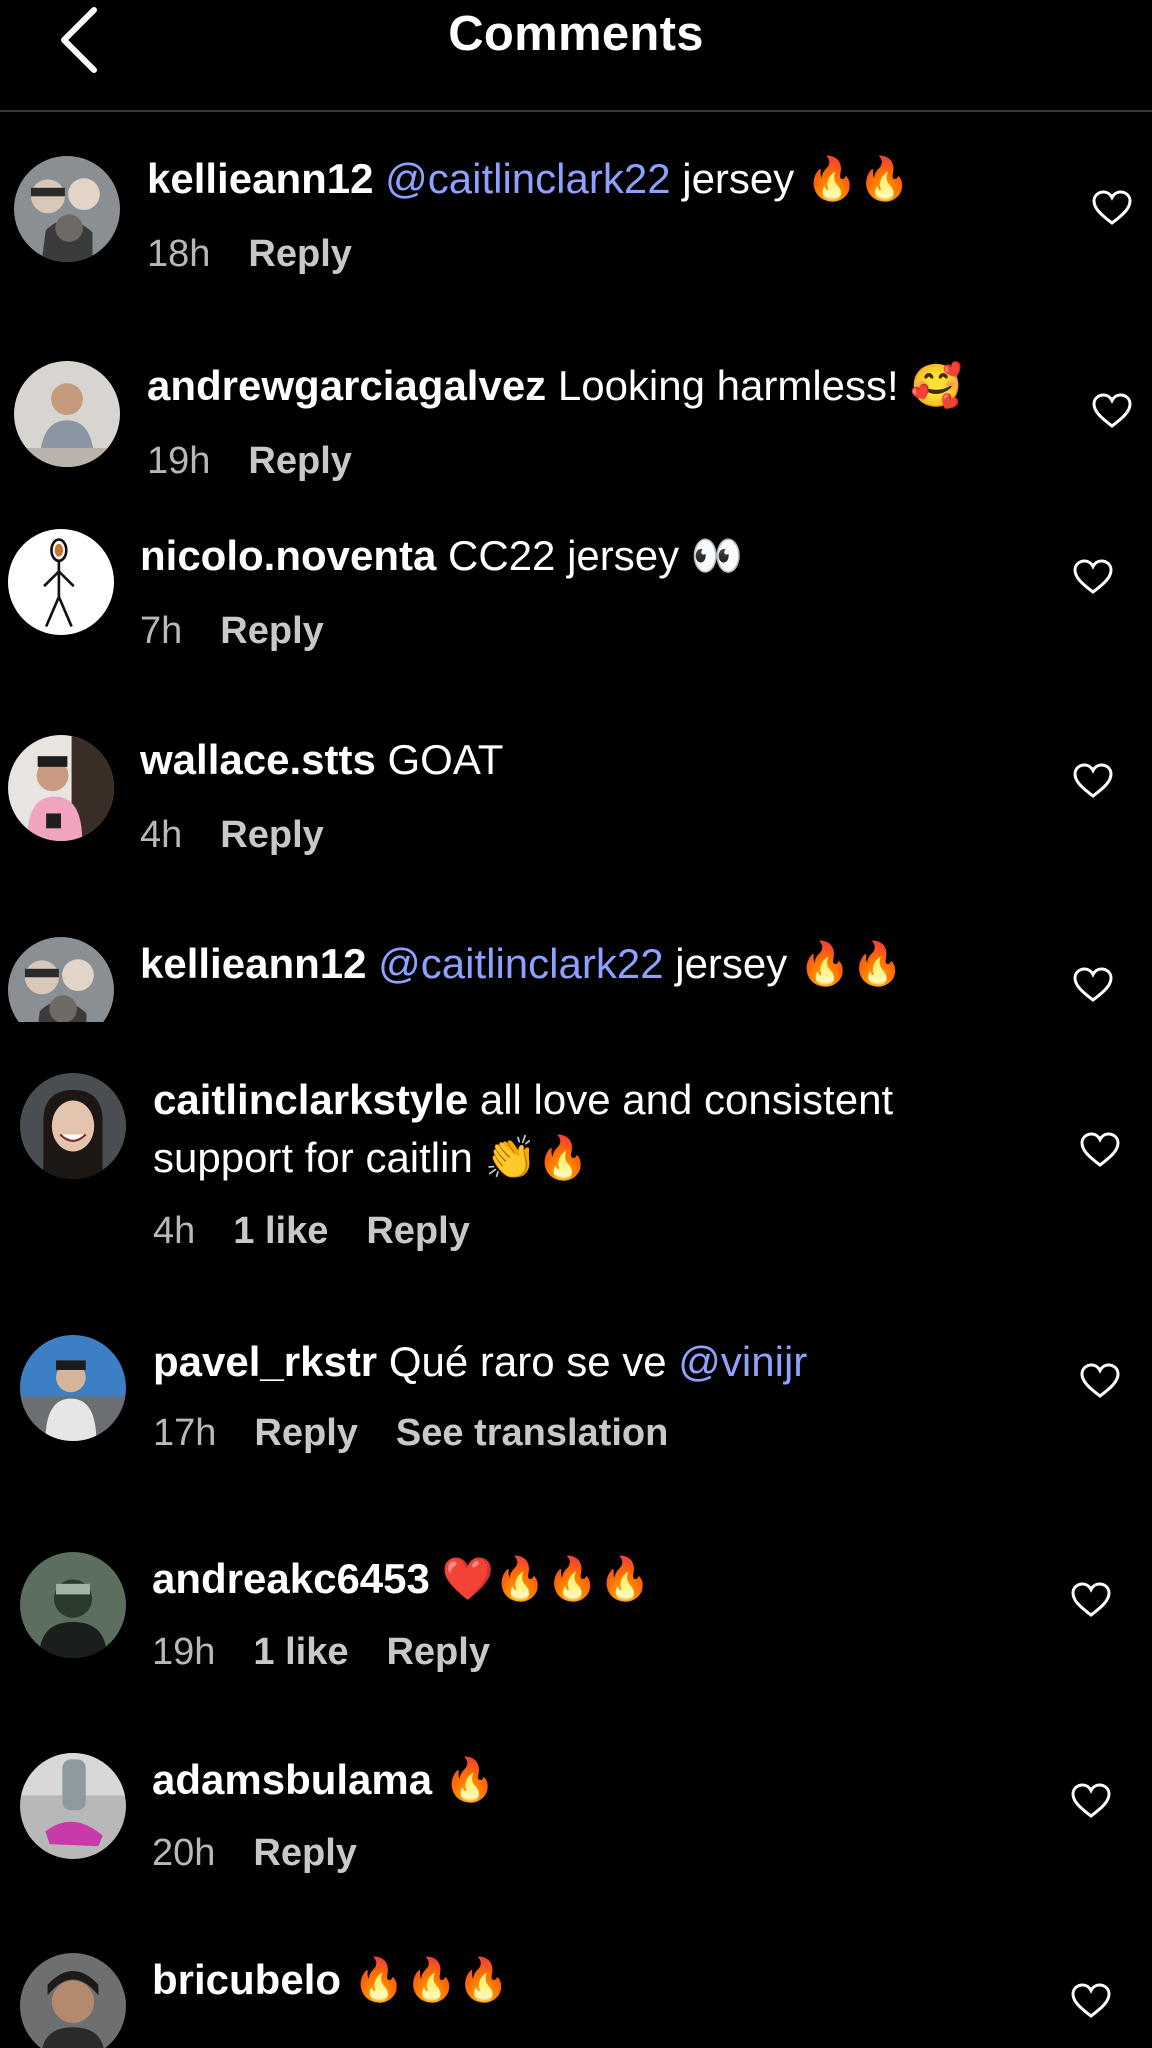  I want to click on comment-username: andrewgarciagalvez, so click(346, 385).